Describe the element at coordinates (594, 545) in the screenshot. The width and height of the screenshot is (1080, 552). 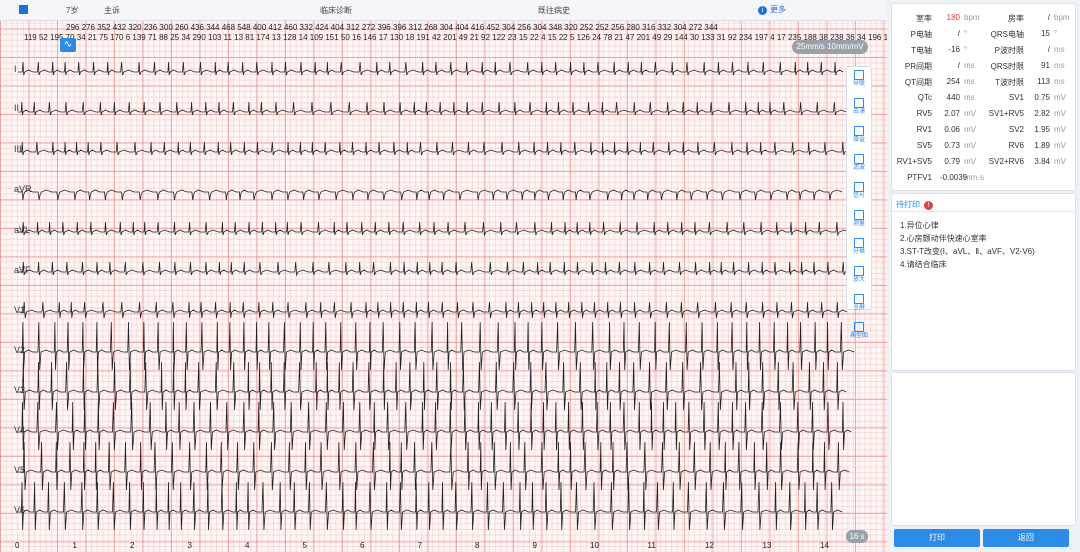
I see `axis-tick: 10` at that location.